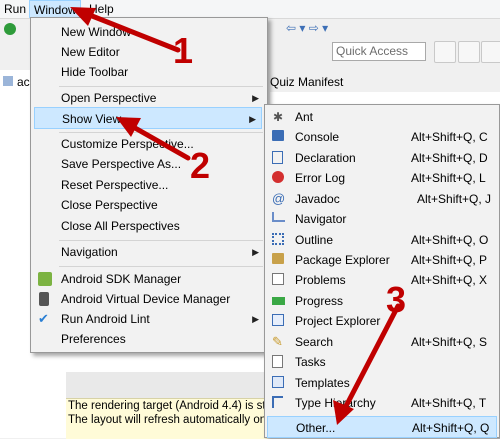 The width and height of the screenshot is (500, 439). What do you see at coordinates (278, 301) in the screenshot?
I see `progress-icon` at bounding box center [278, 301].